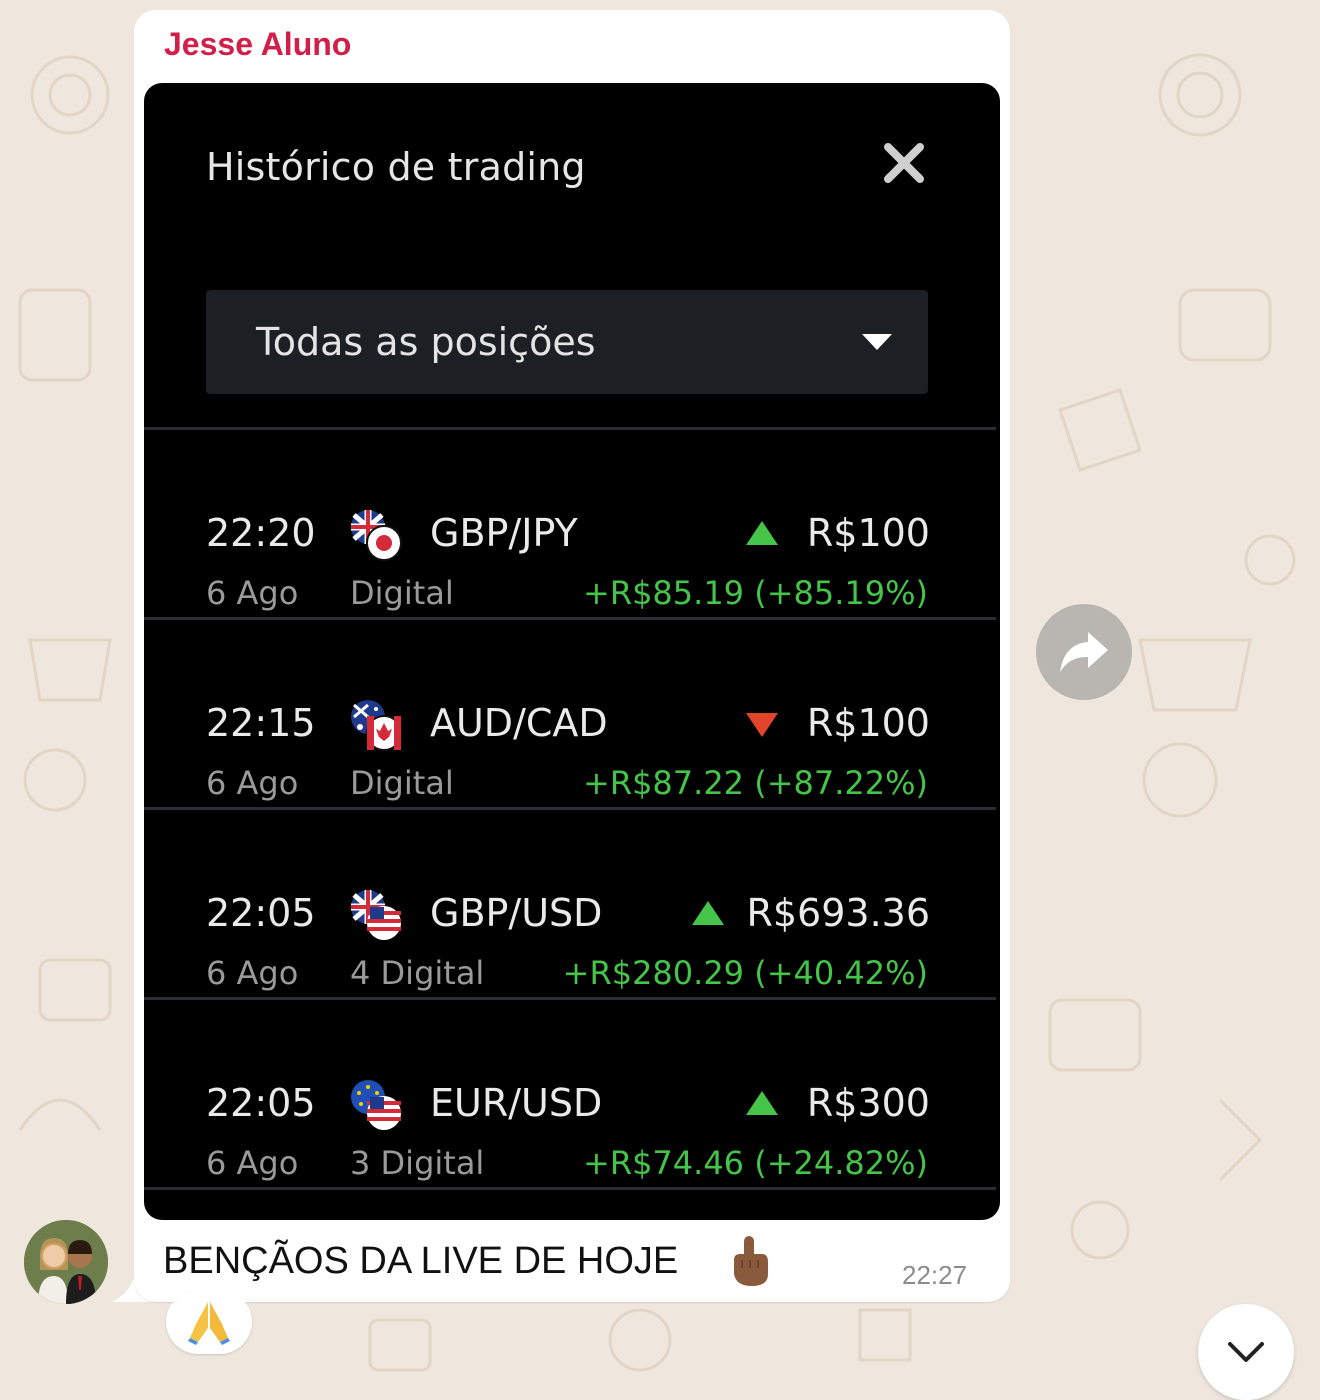 Image resolution: width=1320 pixels, height=1400 pixels. Describe the element at coordinates (838, 913) in the screenshot. I see `trade-amount: R$693.36` at that location.